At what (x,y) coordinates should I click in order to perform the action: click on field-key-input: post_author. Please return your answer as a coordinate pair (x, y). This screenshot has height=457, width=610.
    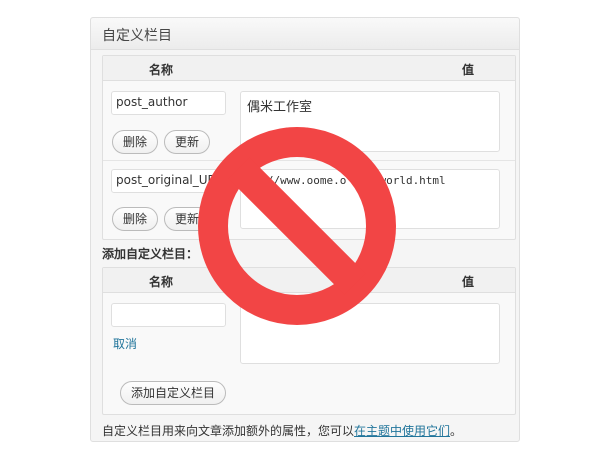
    Looking at the image, I should click on (168, 103).